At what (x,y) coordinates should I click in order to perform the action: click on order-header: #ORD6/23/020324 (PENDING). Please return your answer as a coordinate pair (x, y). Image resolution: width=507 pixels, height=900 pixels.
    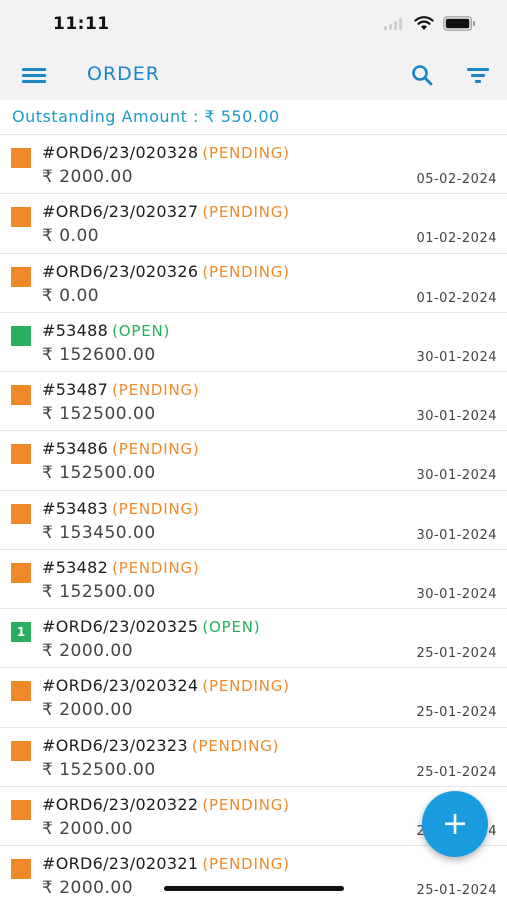
    Looking at the image, I should click on (166, 685).